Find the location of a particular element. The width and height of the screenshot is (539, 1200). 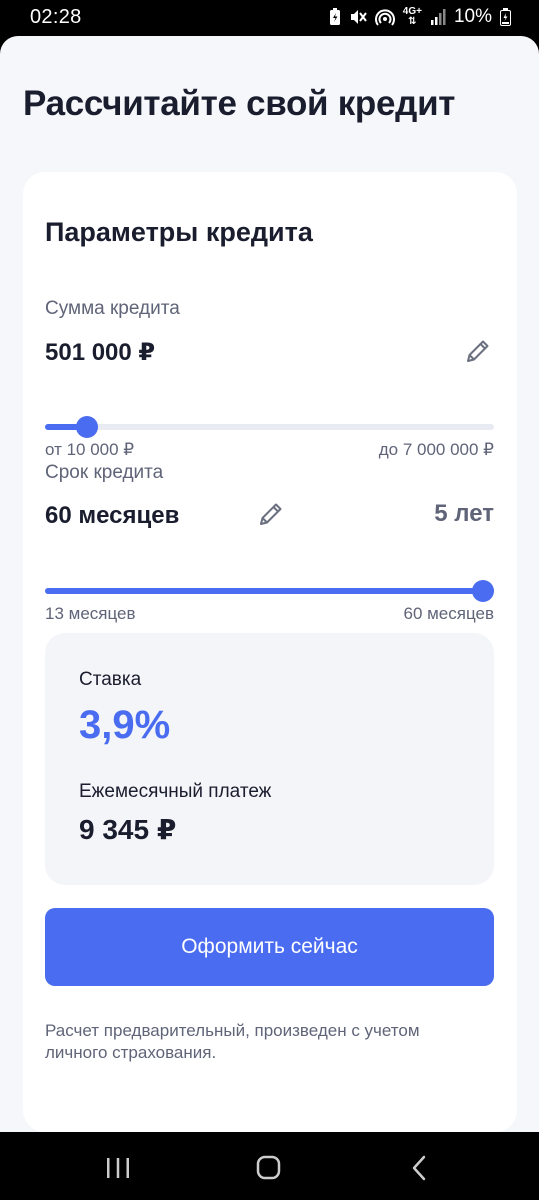

recent-apps-icon is located at coordinates (118, 1168).